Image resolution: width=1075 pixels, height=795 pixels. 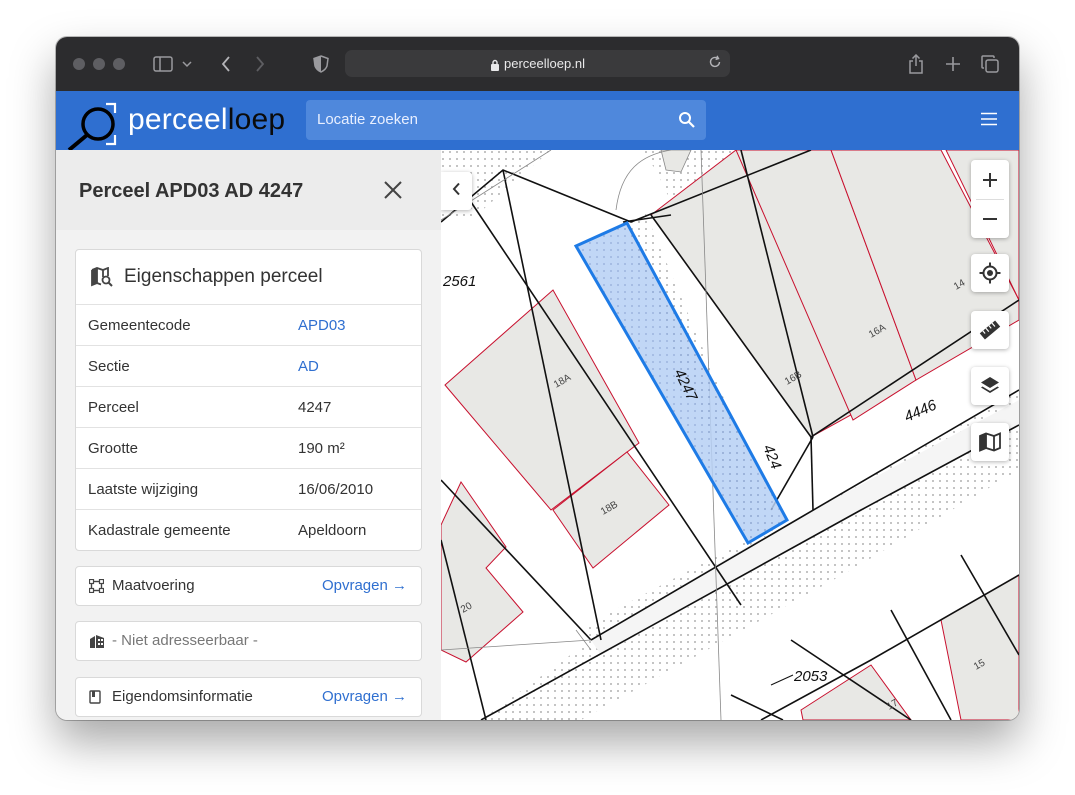 I want to click on property-key: Kadastrale gemeente, so click(x=159, y=530).